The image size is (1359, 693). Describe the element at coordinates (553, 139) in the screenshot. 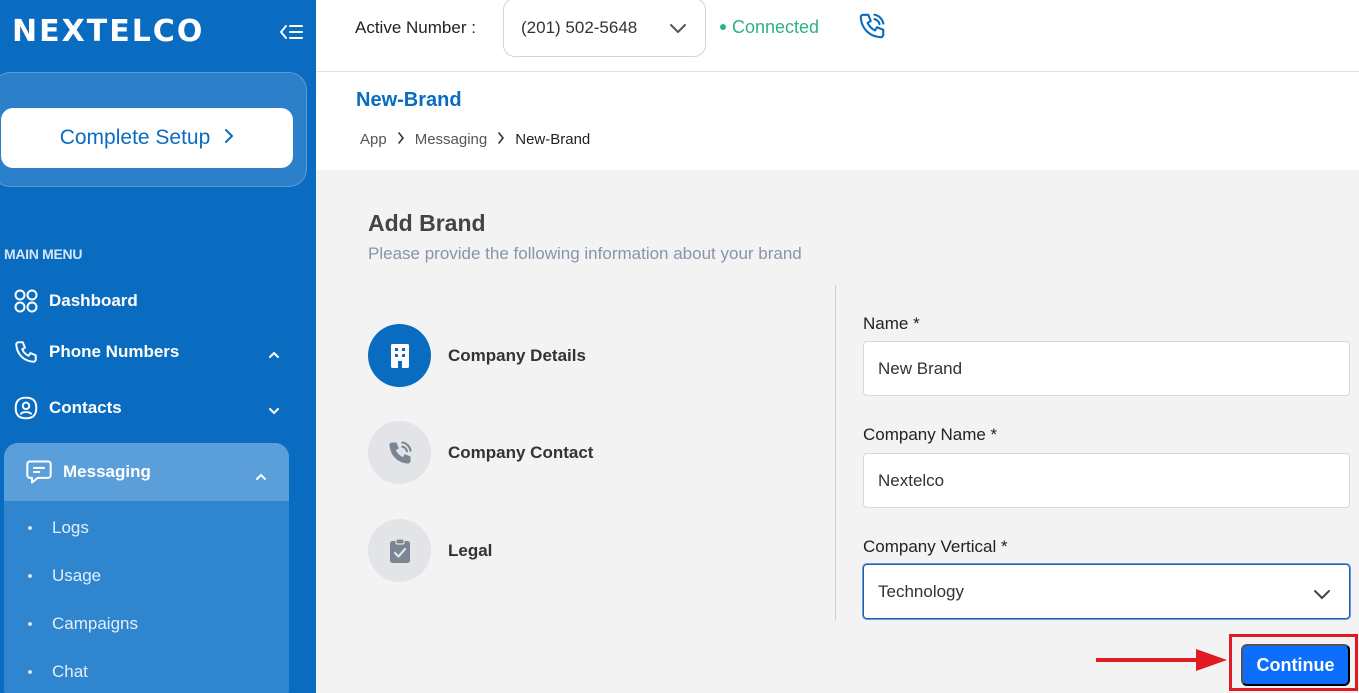

I see `breadcrumb-current: New-Brand` at that location.